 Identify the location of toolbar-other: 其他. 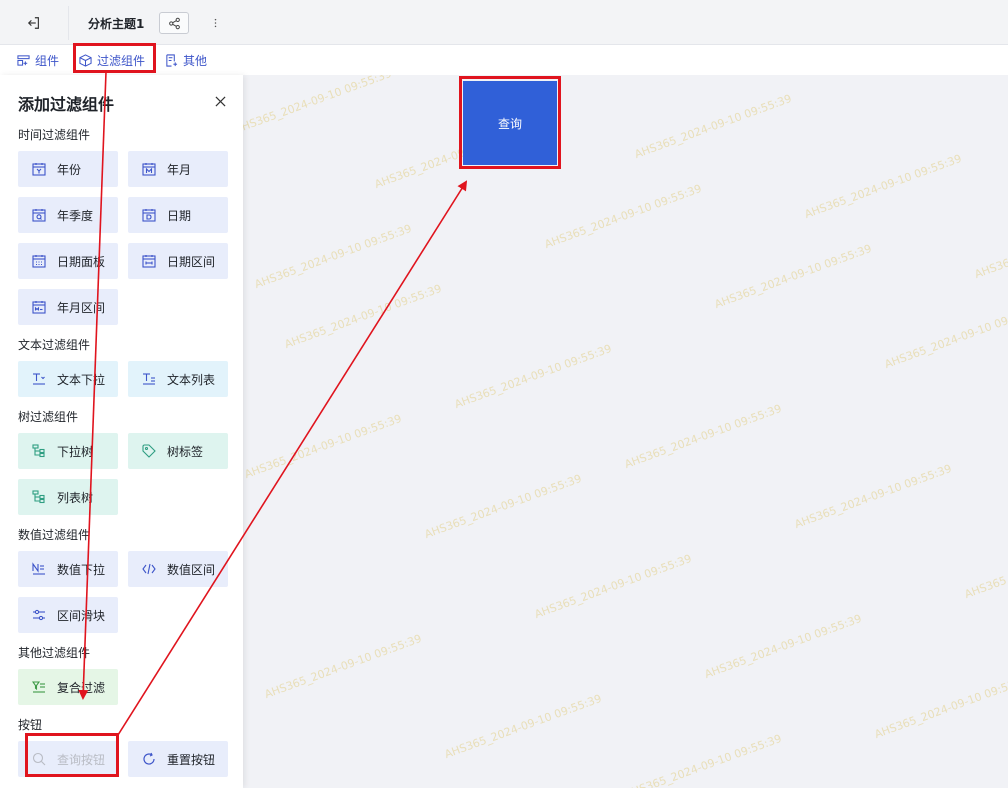
(186, 60).